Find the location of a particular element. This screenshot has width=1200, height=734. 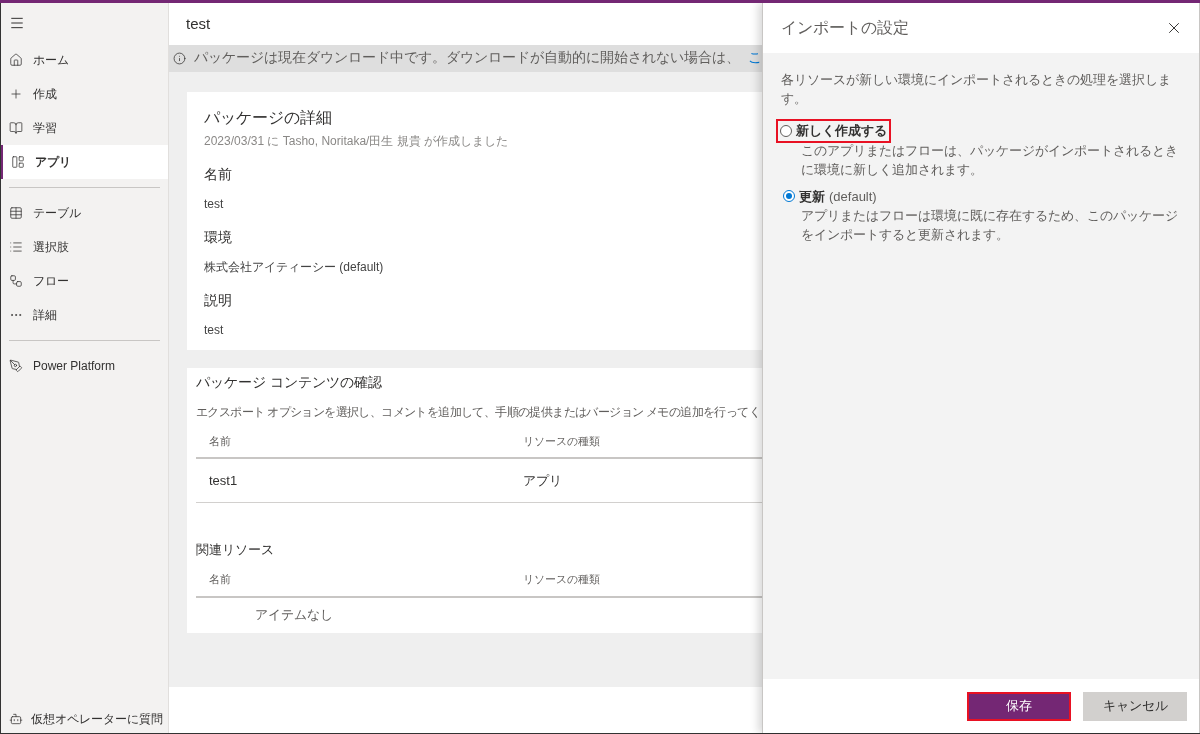

plus-icon is located at coordinates (16, 94).